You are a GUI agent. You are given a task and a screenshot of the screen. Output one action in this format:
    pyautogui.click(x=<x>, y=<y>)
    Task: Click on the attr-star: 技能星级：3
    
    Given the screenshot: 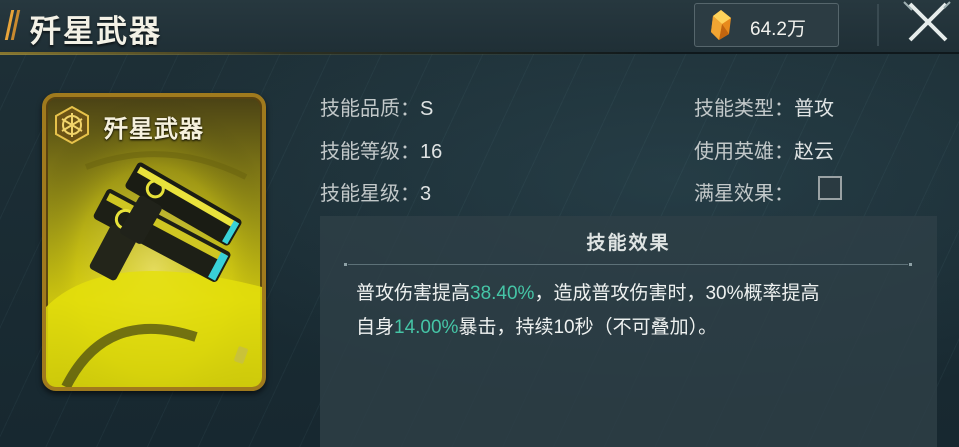 What is the action you would take?
    pyautogui.click(x=375, y=191)
    